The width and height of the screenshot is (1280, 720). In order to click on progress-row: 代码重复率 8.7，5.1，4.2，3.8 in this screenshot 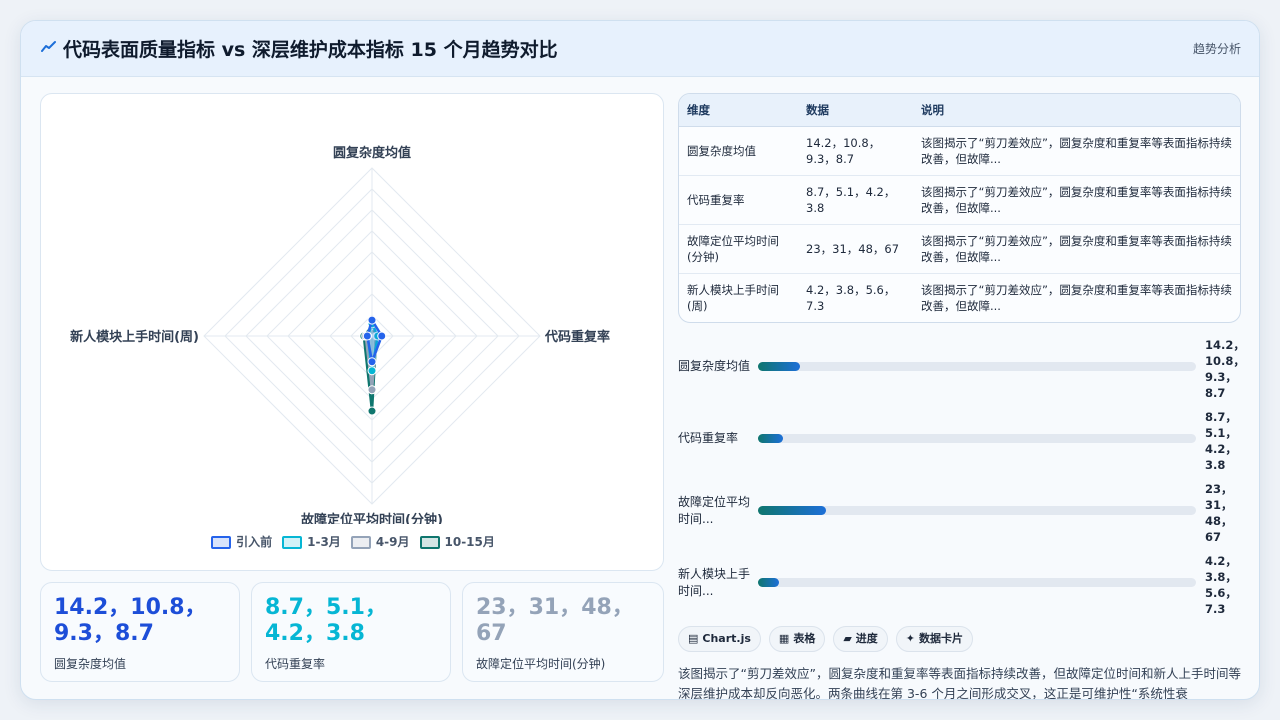, I will do `click(959, 442)`.